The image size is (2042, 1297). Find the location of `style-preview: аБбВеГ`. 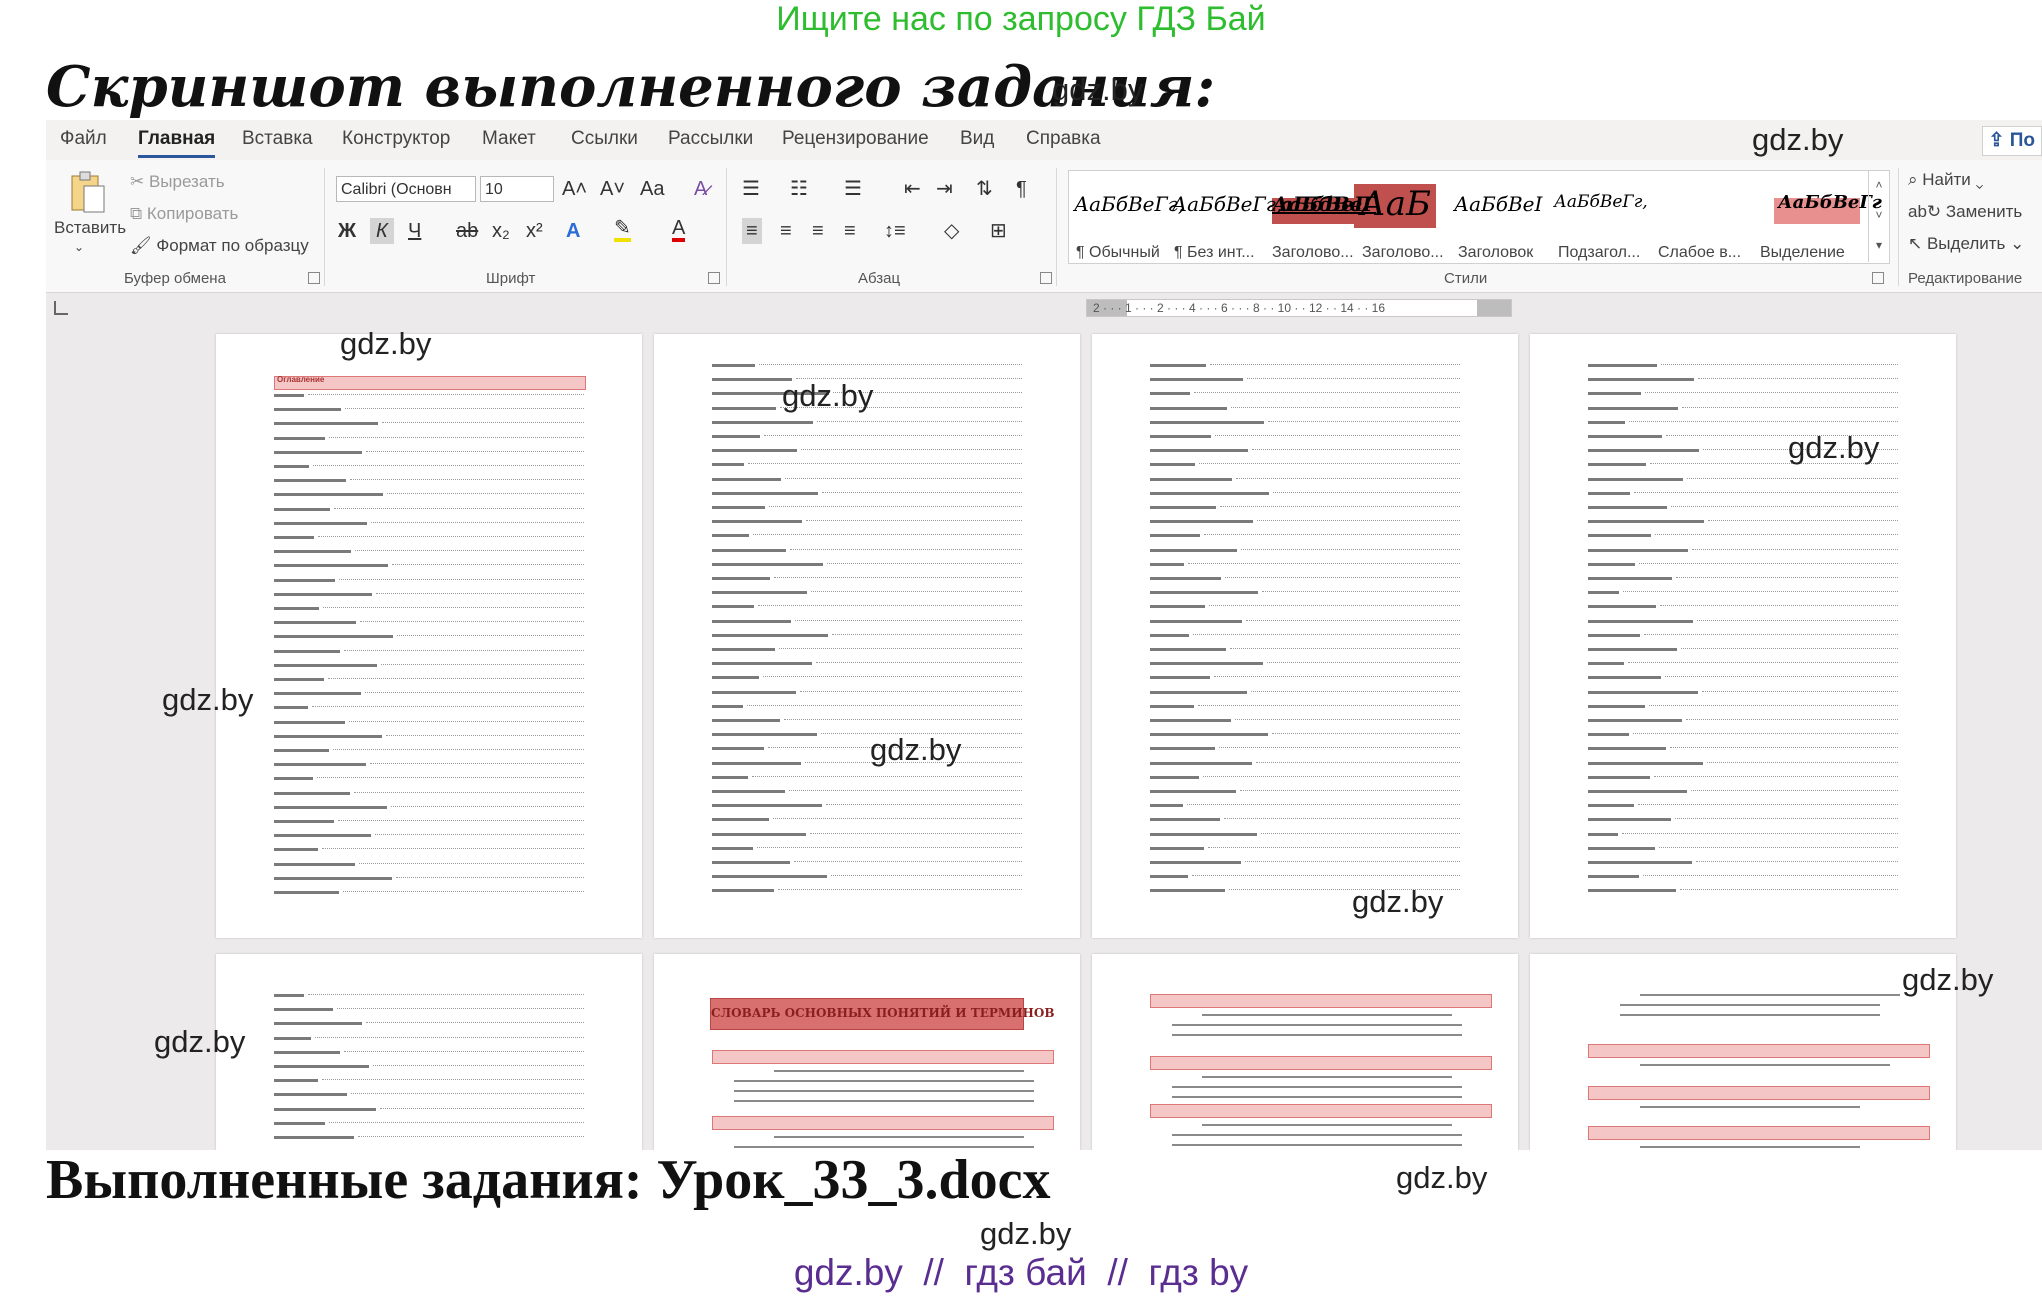

style-preview: аБбВеГ is located at coordinates (1324, 204).